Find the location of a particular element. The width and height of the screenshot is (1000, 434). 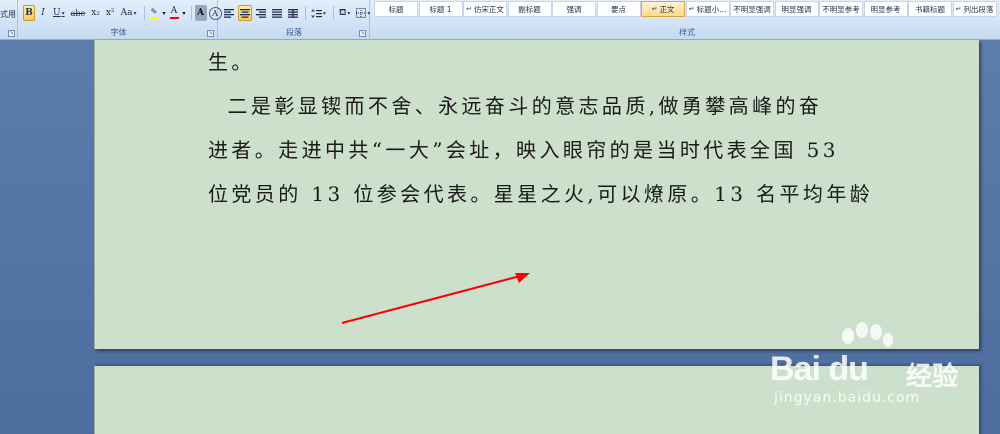

paragraph-dialog-launcher-icon: ↘ is located at coordinates (362, 33).